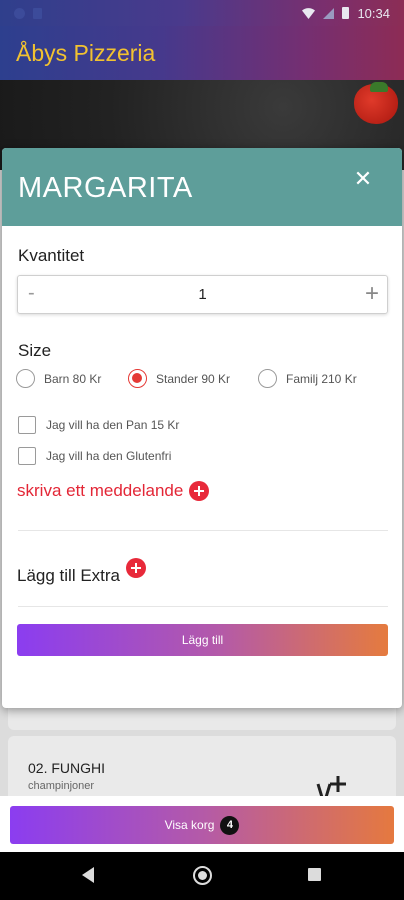 The image size is (404, 900). I want to click on battery-icon, so click(346, 13).